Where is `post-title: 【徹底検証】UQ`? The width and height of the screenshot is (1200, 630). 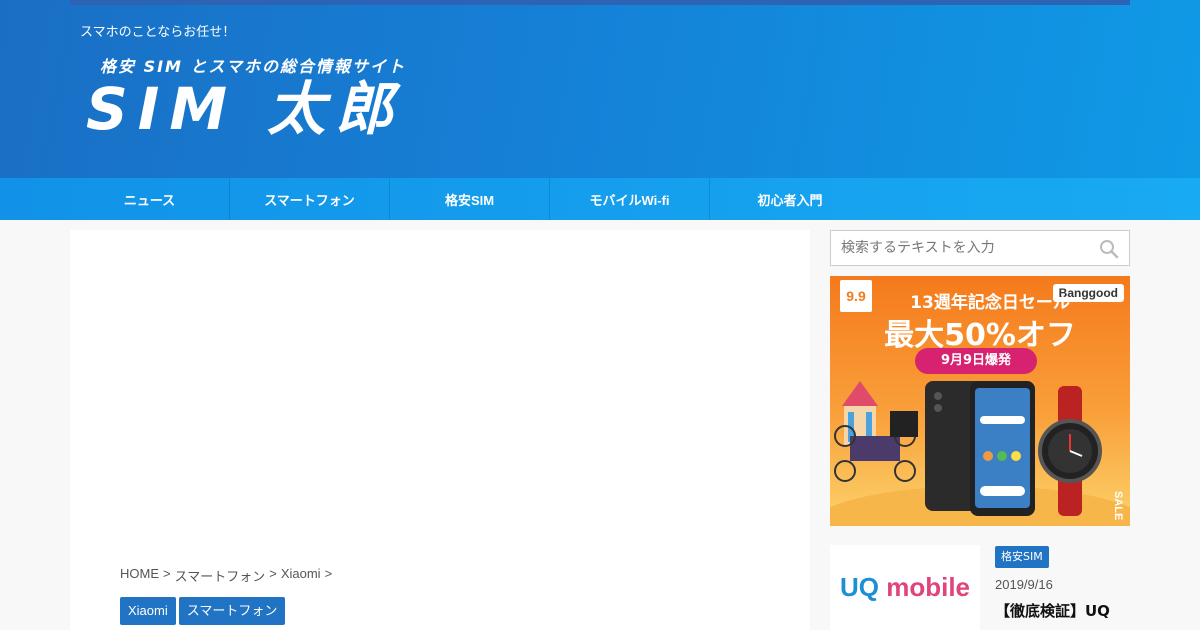 post-title: 【徹底検証】UQ is located at coordinates (1062, 610).